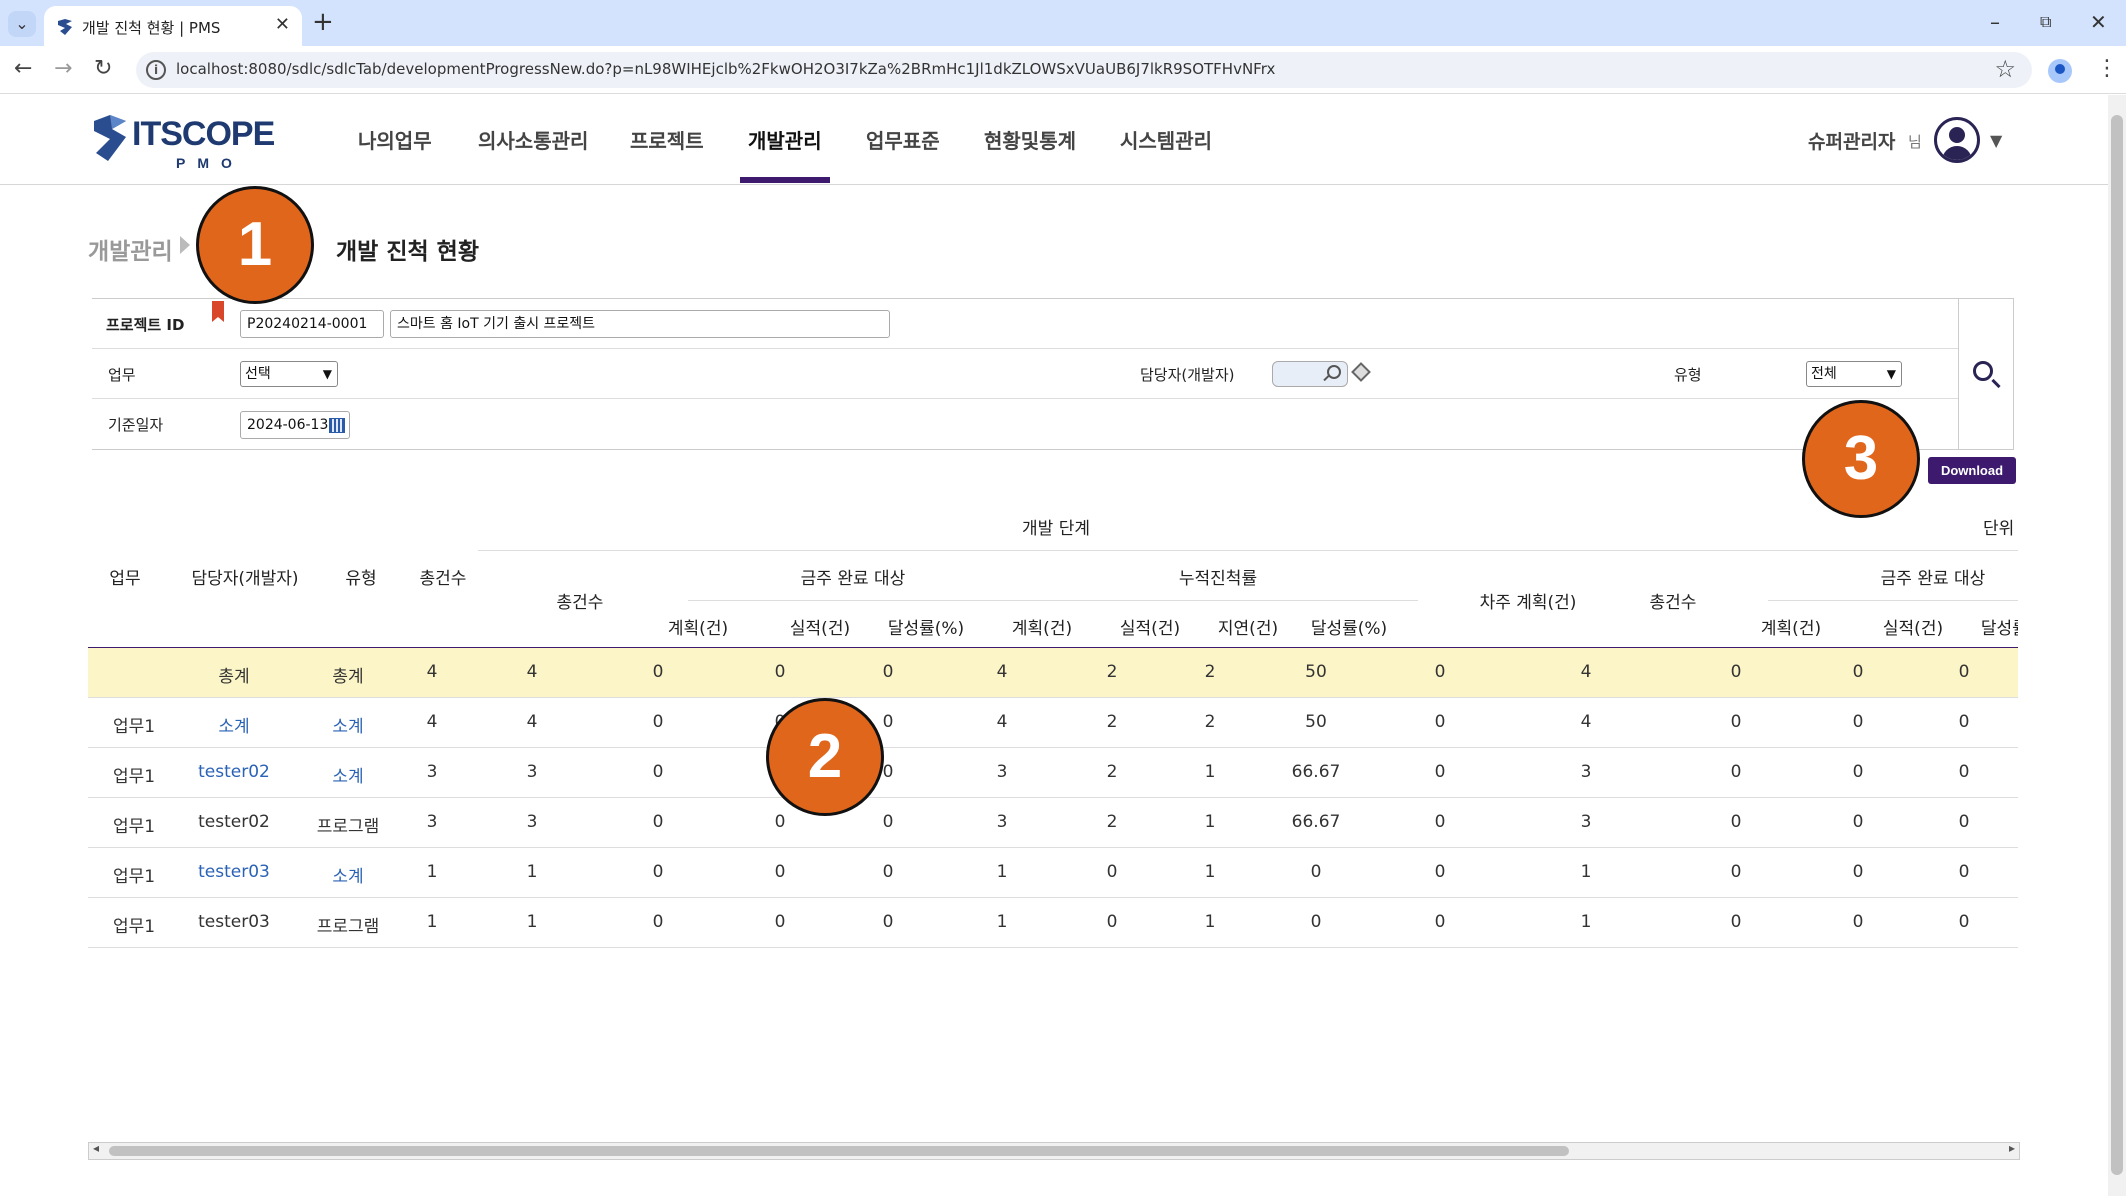 This screenshot has width=2126, height=1196. What do you see at coordinates (96, 1148) in the screenshot?
I see `scroll-left-icon: ◂` at bounding box center [96, 1148].